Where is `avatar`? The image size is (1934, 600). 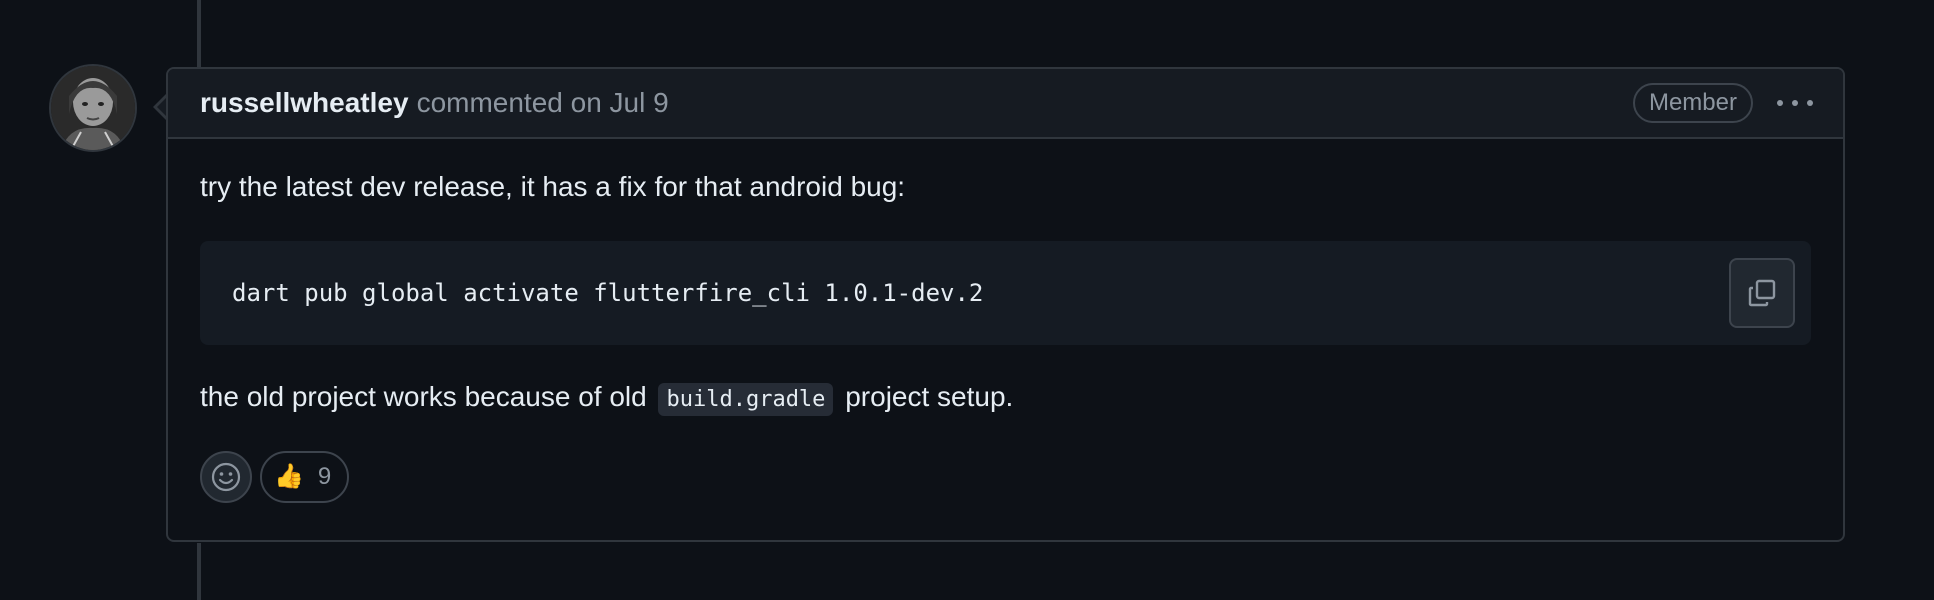
avatar is located at coordinates (93, 108).